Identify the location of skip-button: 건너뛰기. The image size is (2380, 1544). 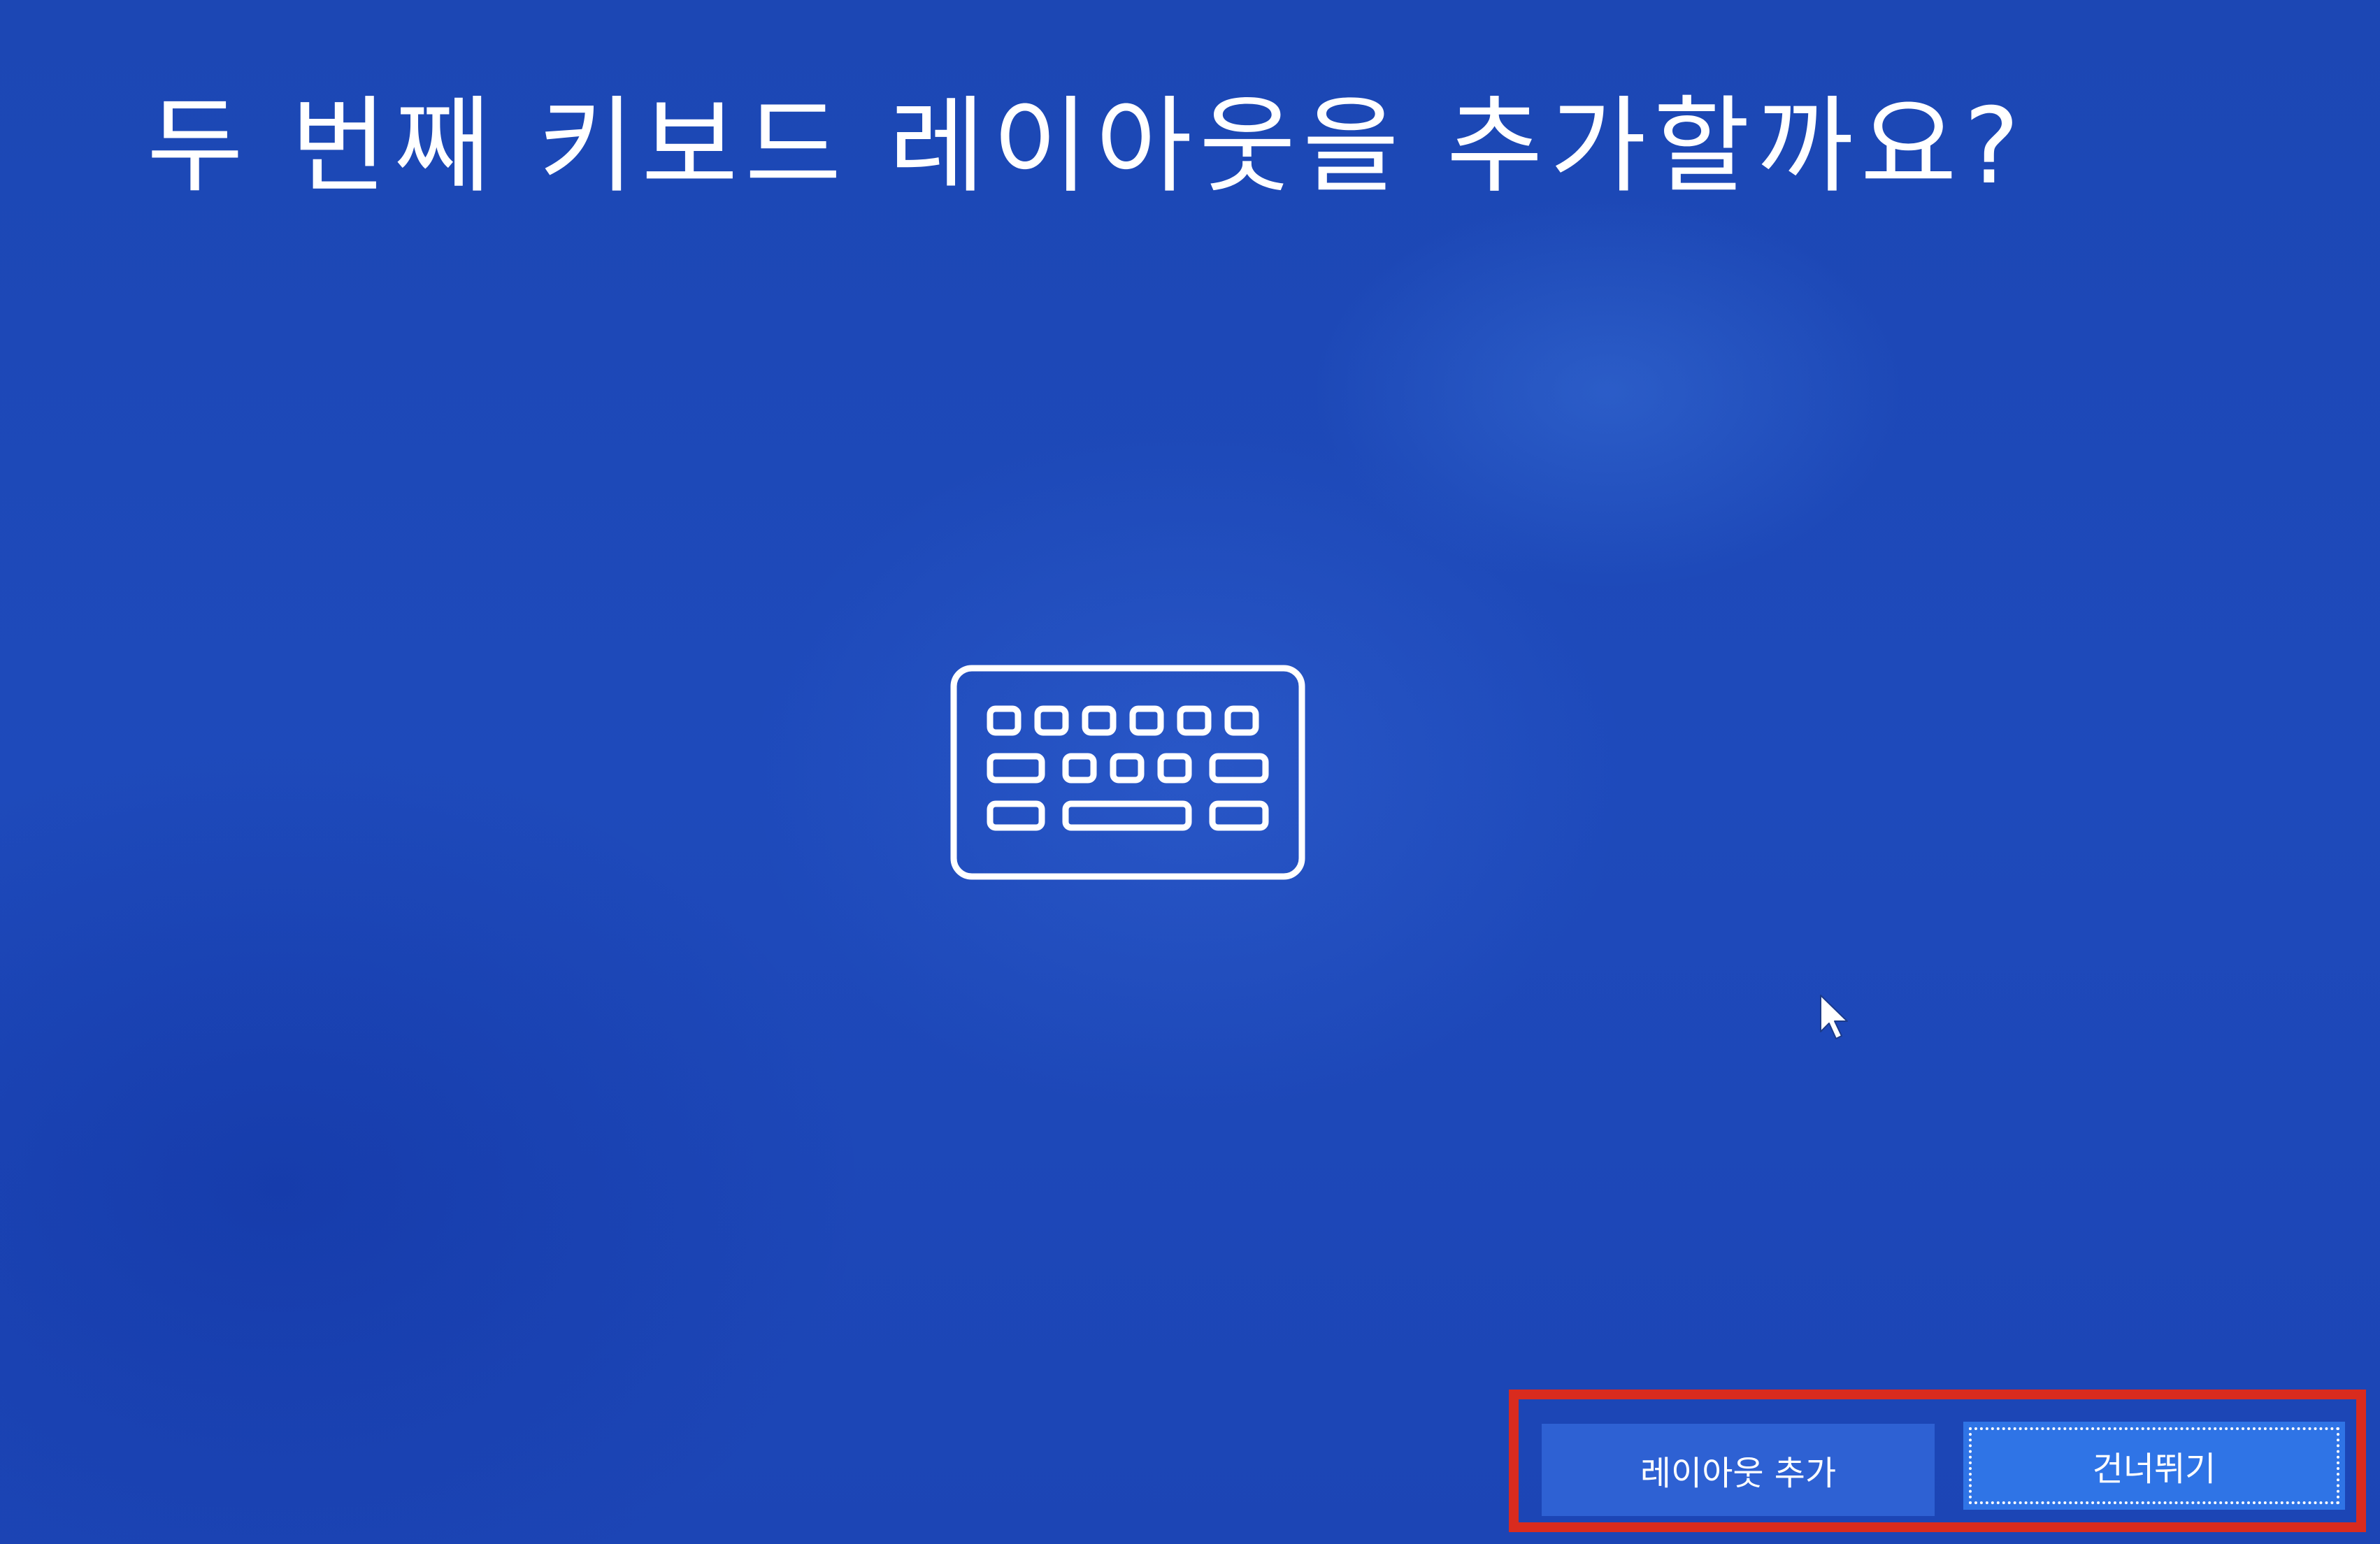
(2154, 1466).